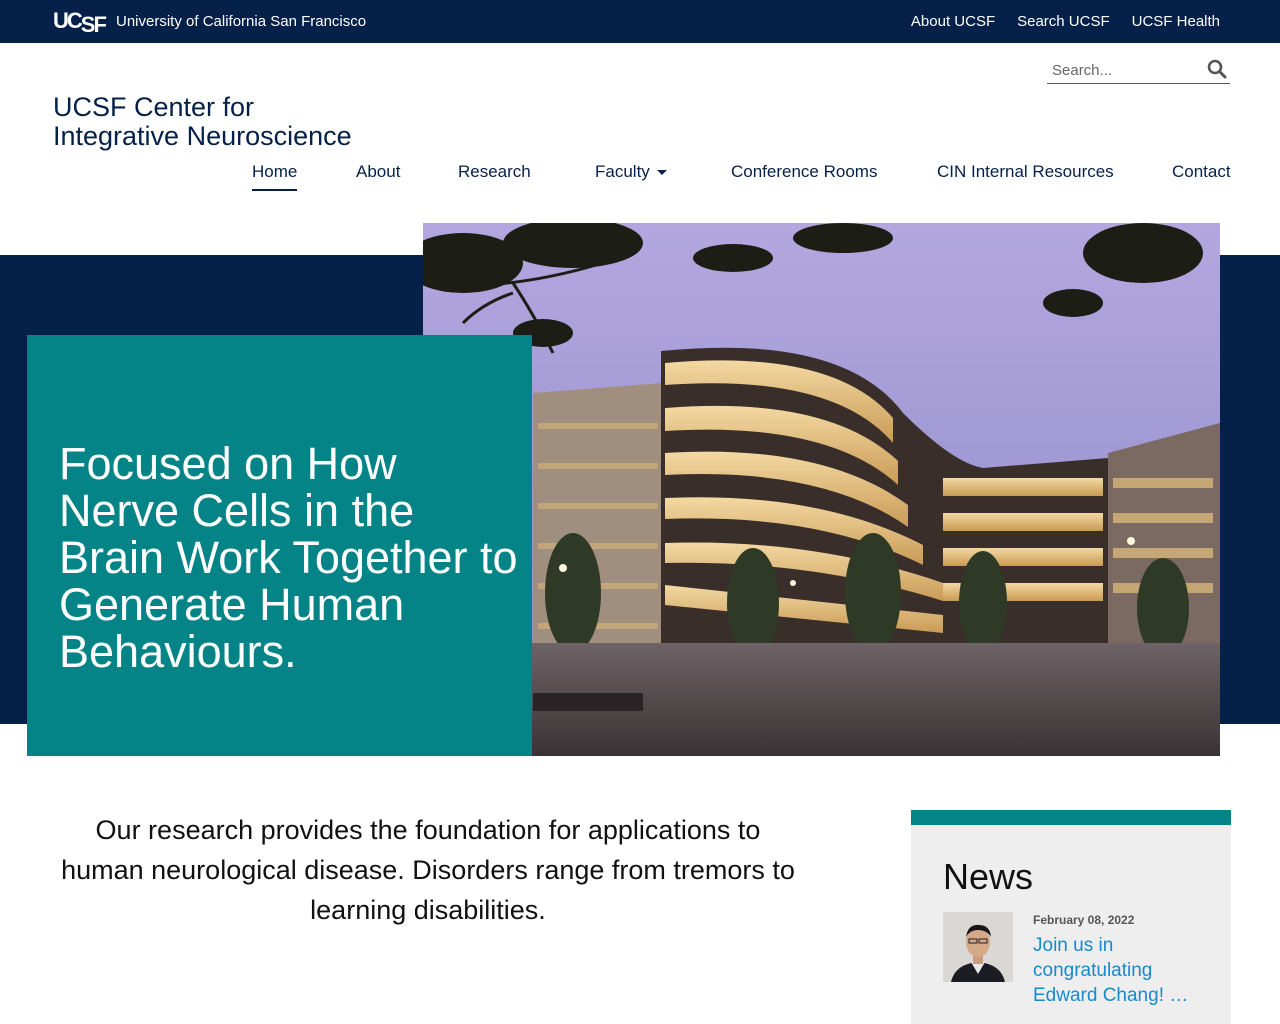 The width and height of the screenshot is (1280, 1024). Describe the element at coordinates (661, 173) in the screenshot. I see `caret-down-icon` at that location.